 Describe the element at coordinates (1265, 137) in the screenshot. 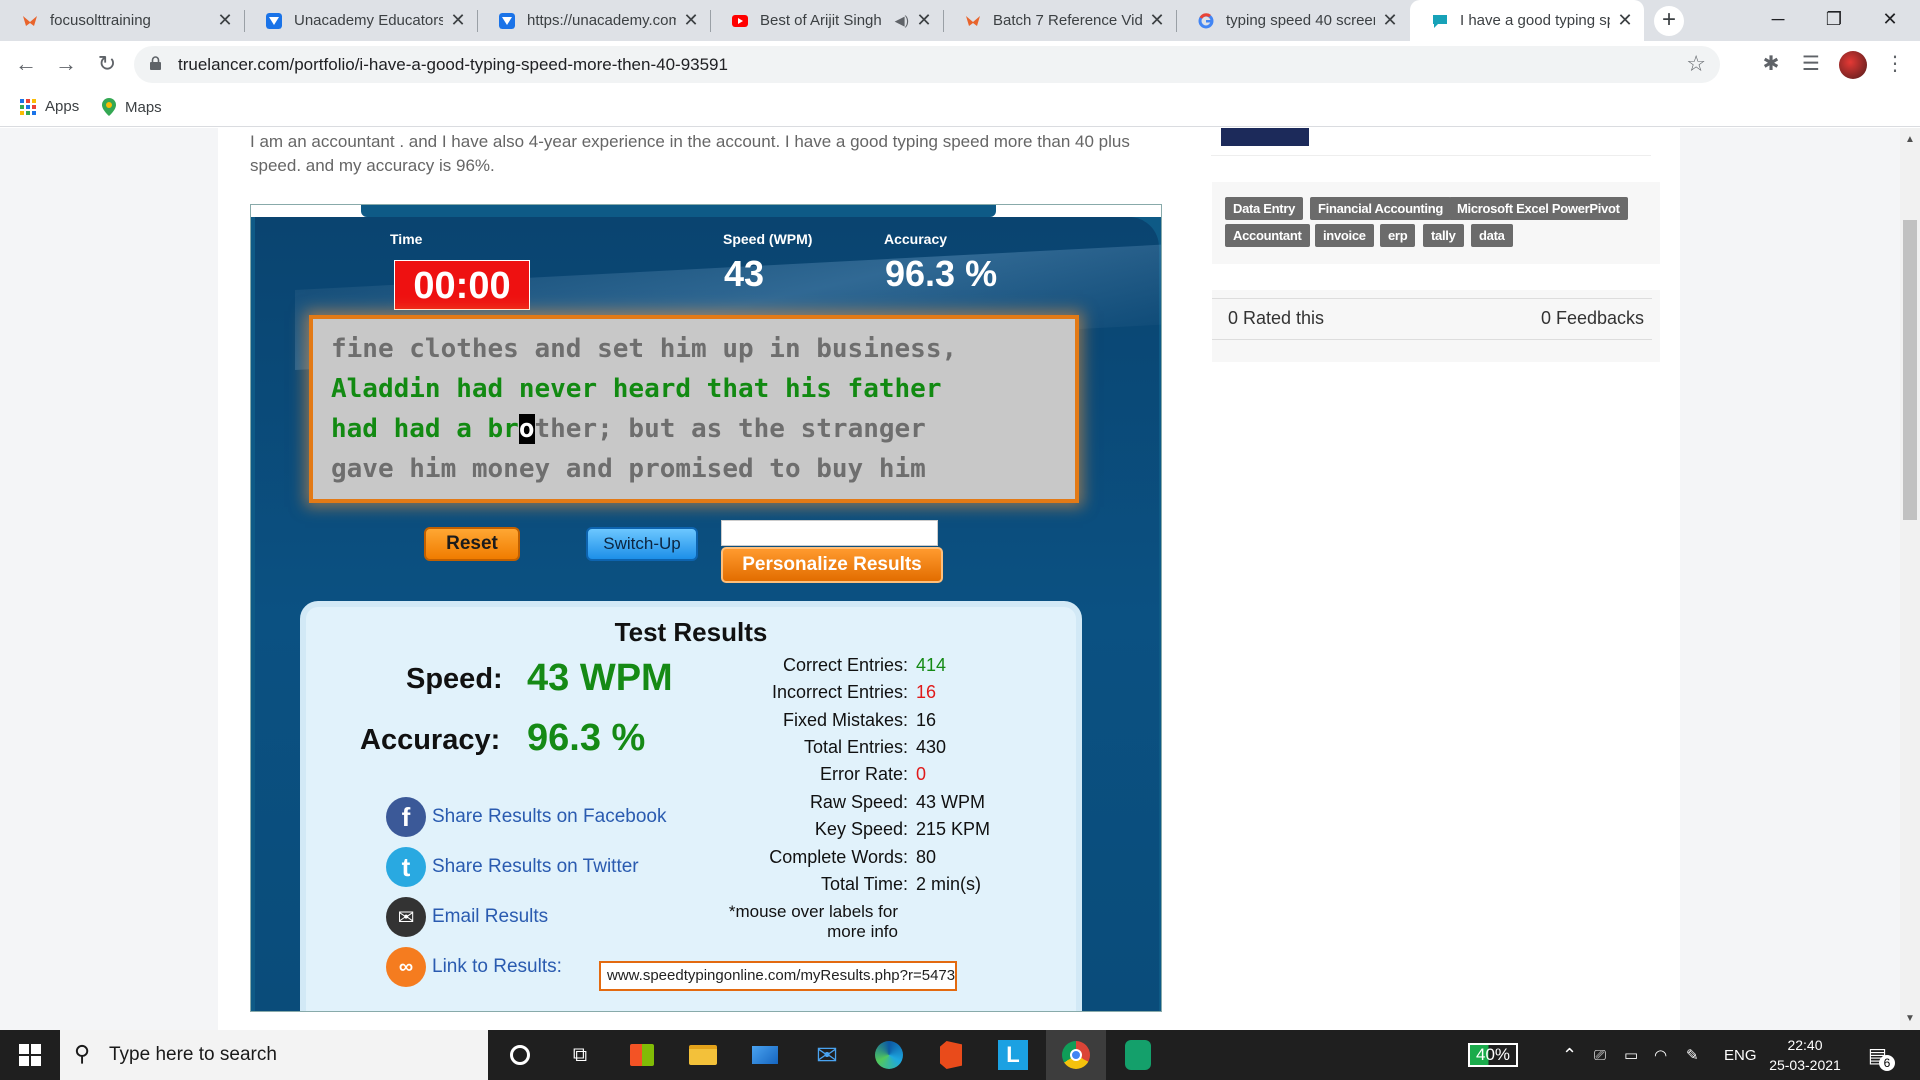

I see `portfolio-thumbnail` at that location.